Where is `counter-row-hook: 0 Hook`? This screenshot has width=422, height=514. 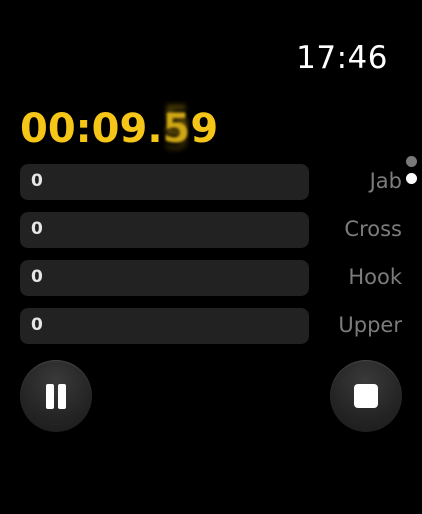
counter-row-hook: 0 Hook is located at coordinates (211, 278).